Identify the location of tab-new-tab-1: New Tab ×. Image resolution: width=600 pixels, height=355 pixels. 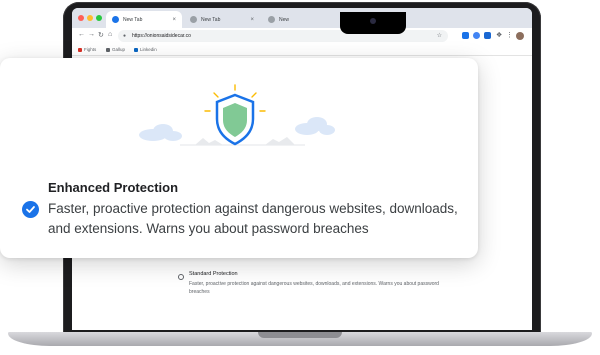
(144, 19).